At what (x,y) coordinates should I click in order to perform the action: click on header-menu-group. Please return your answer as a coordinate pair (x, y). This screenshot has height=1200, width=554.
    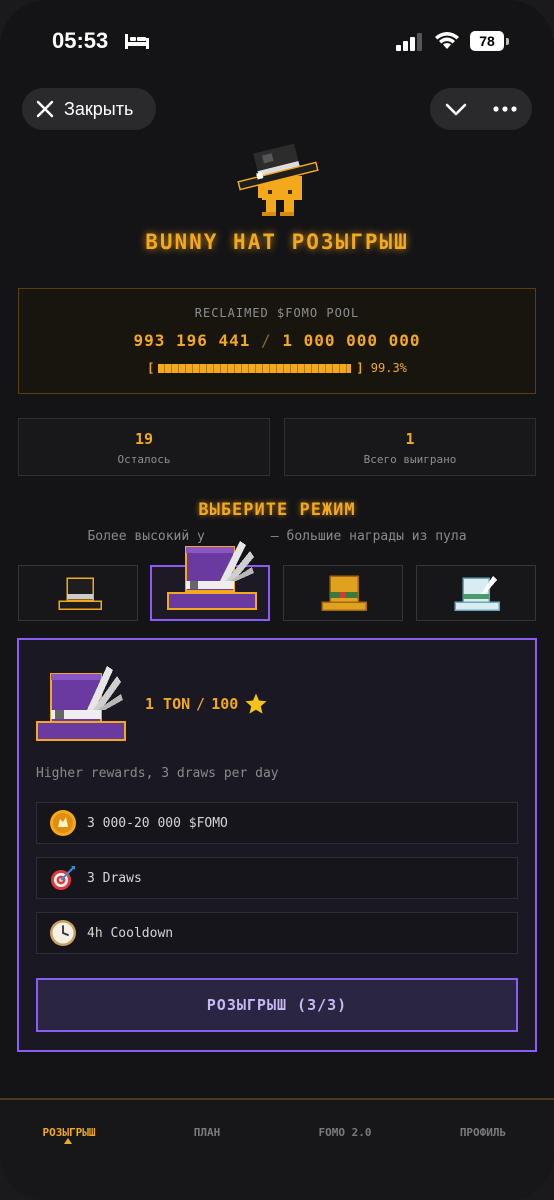
    Looking at the image, I should click on (481, 109).